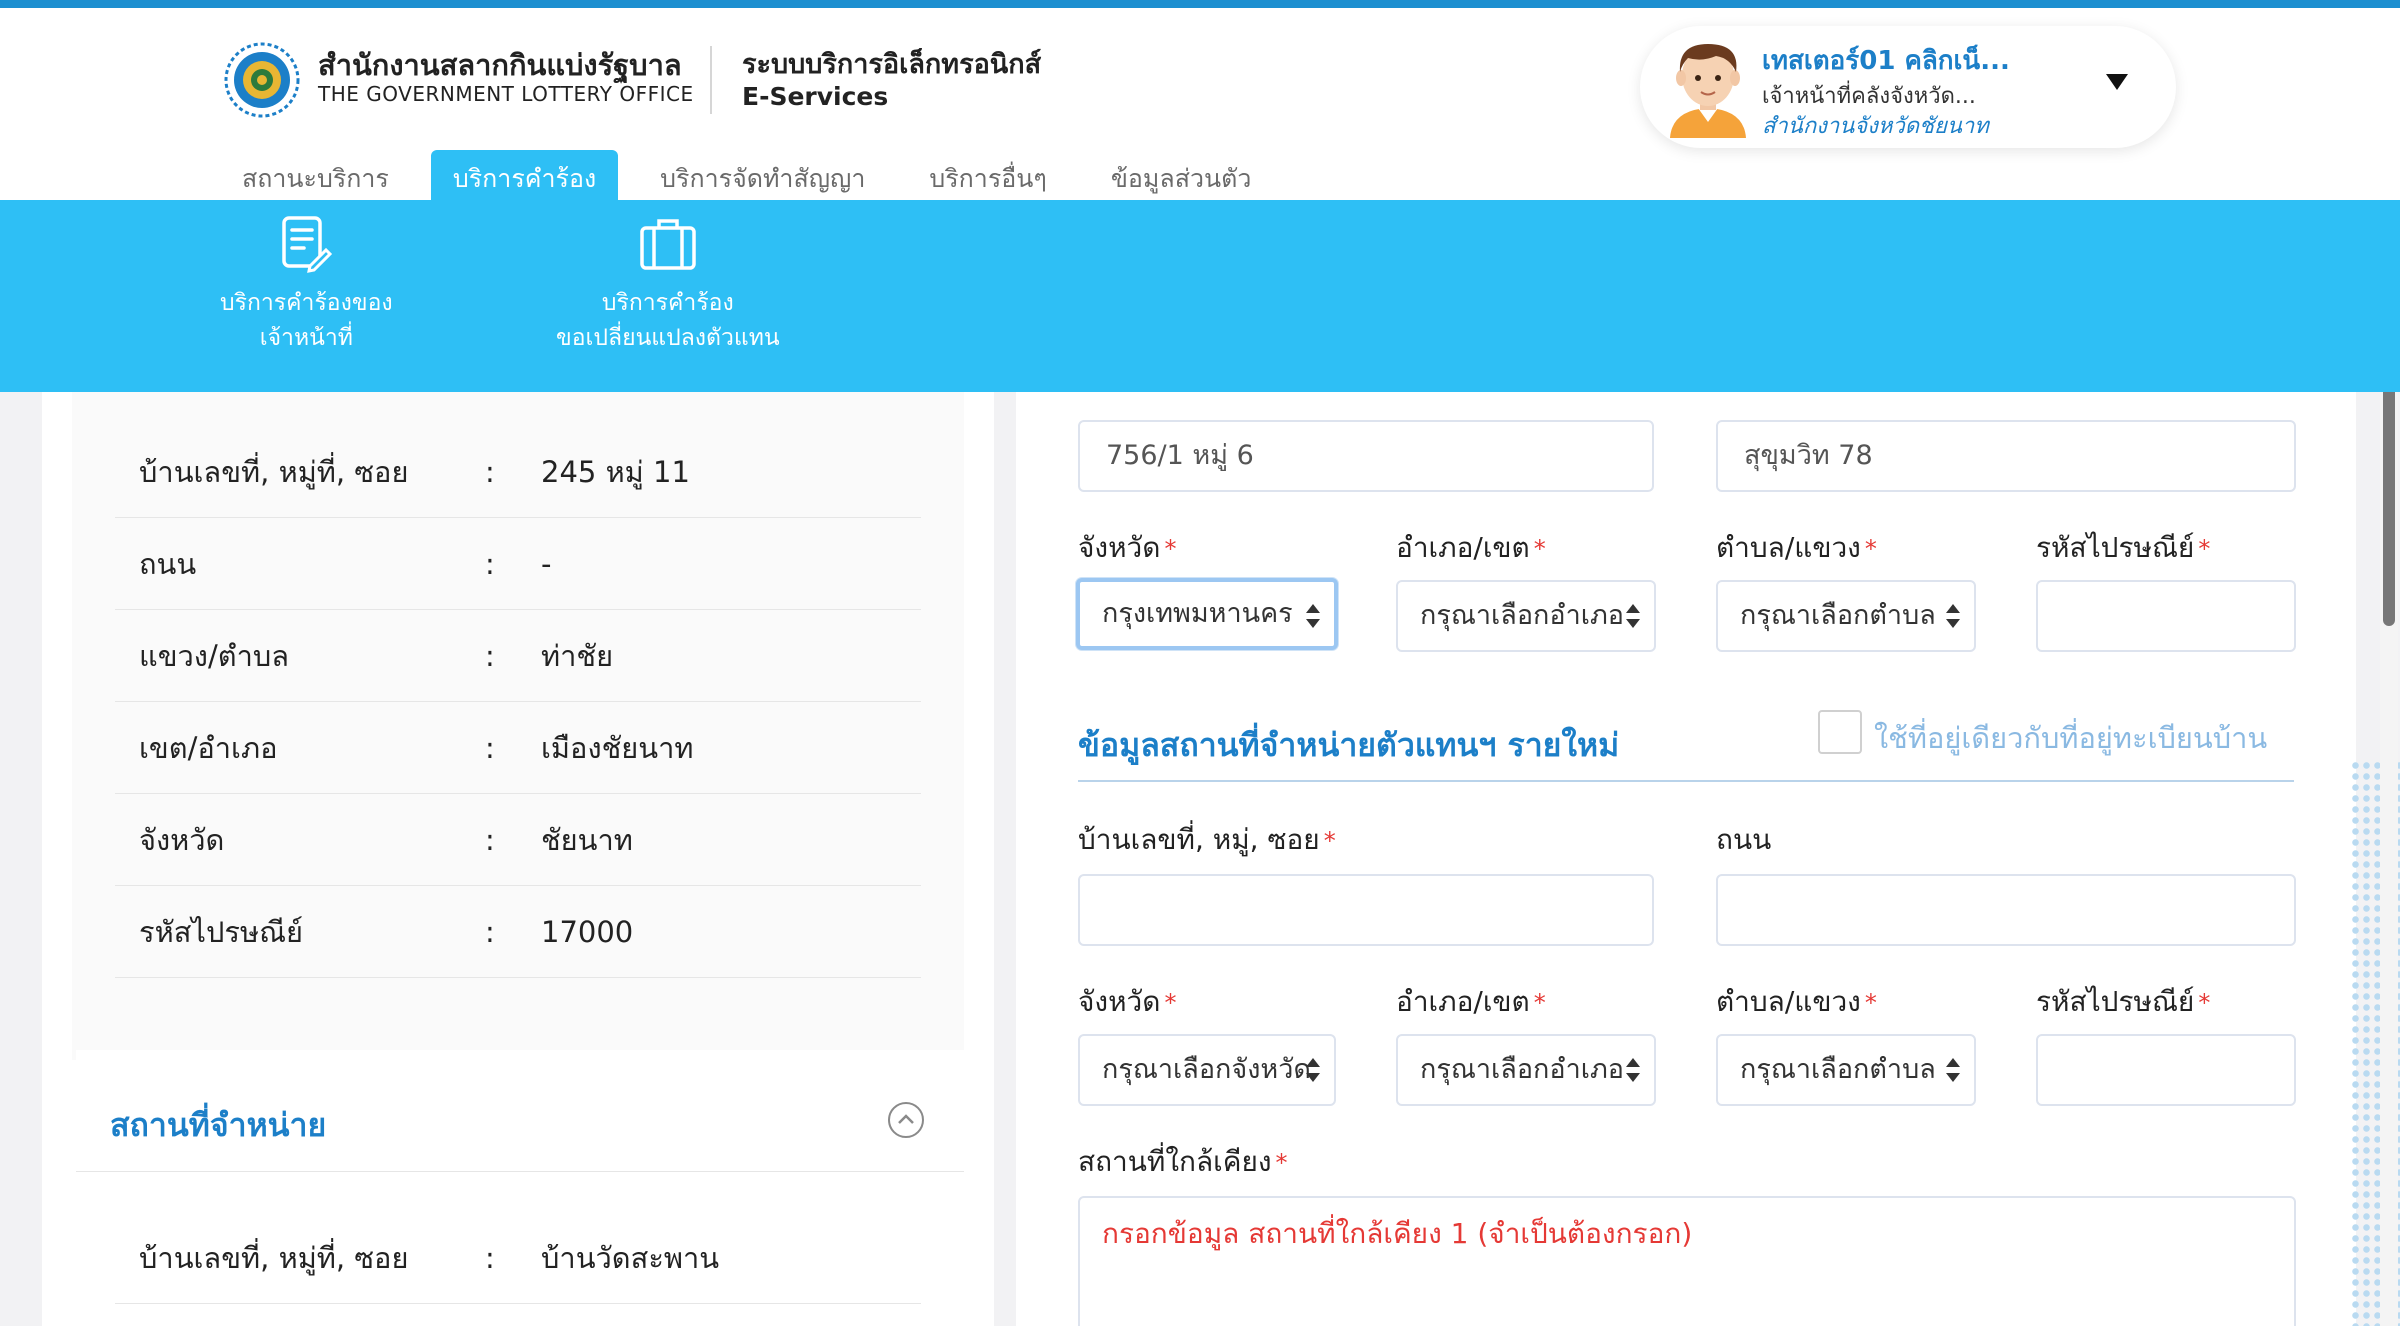 The height and width of the screenshot is (1326, 2400). What do you see at coordinates (1127, 547) in the screenshot?
I see `current-province-label: จังหวัด *` at bounding box center [1127, 547].